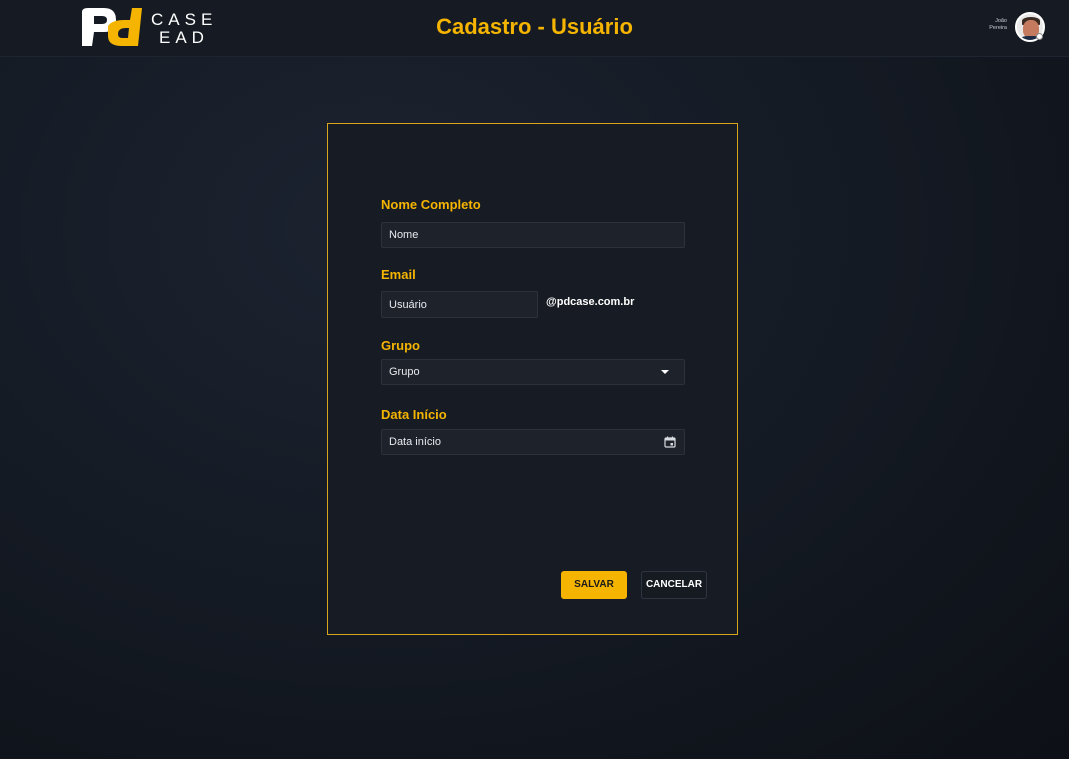  I want to click on save-button: SALVAR, so click(594, 585).